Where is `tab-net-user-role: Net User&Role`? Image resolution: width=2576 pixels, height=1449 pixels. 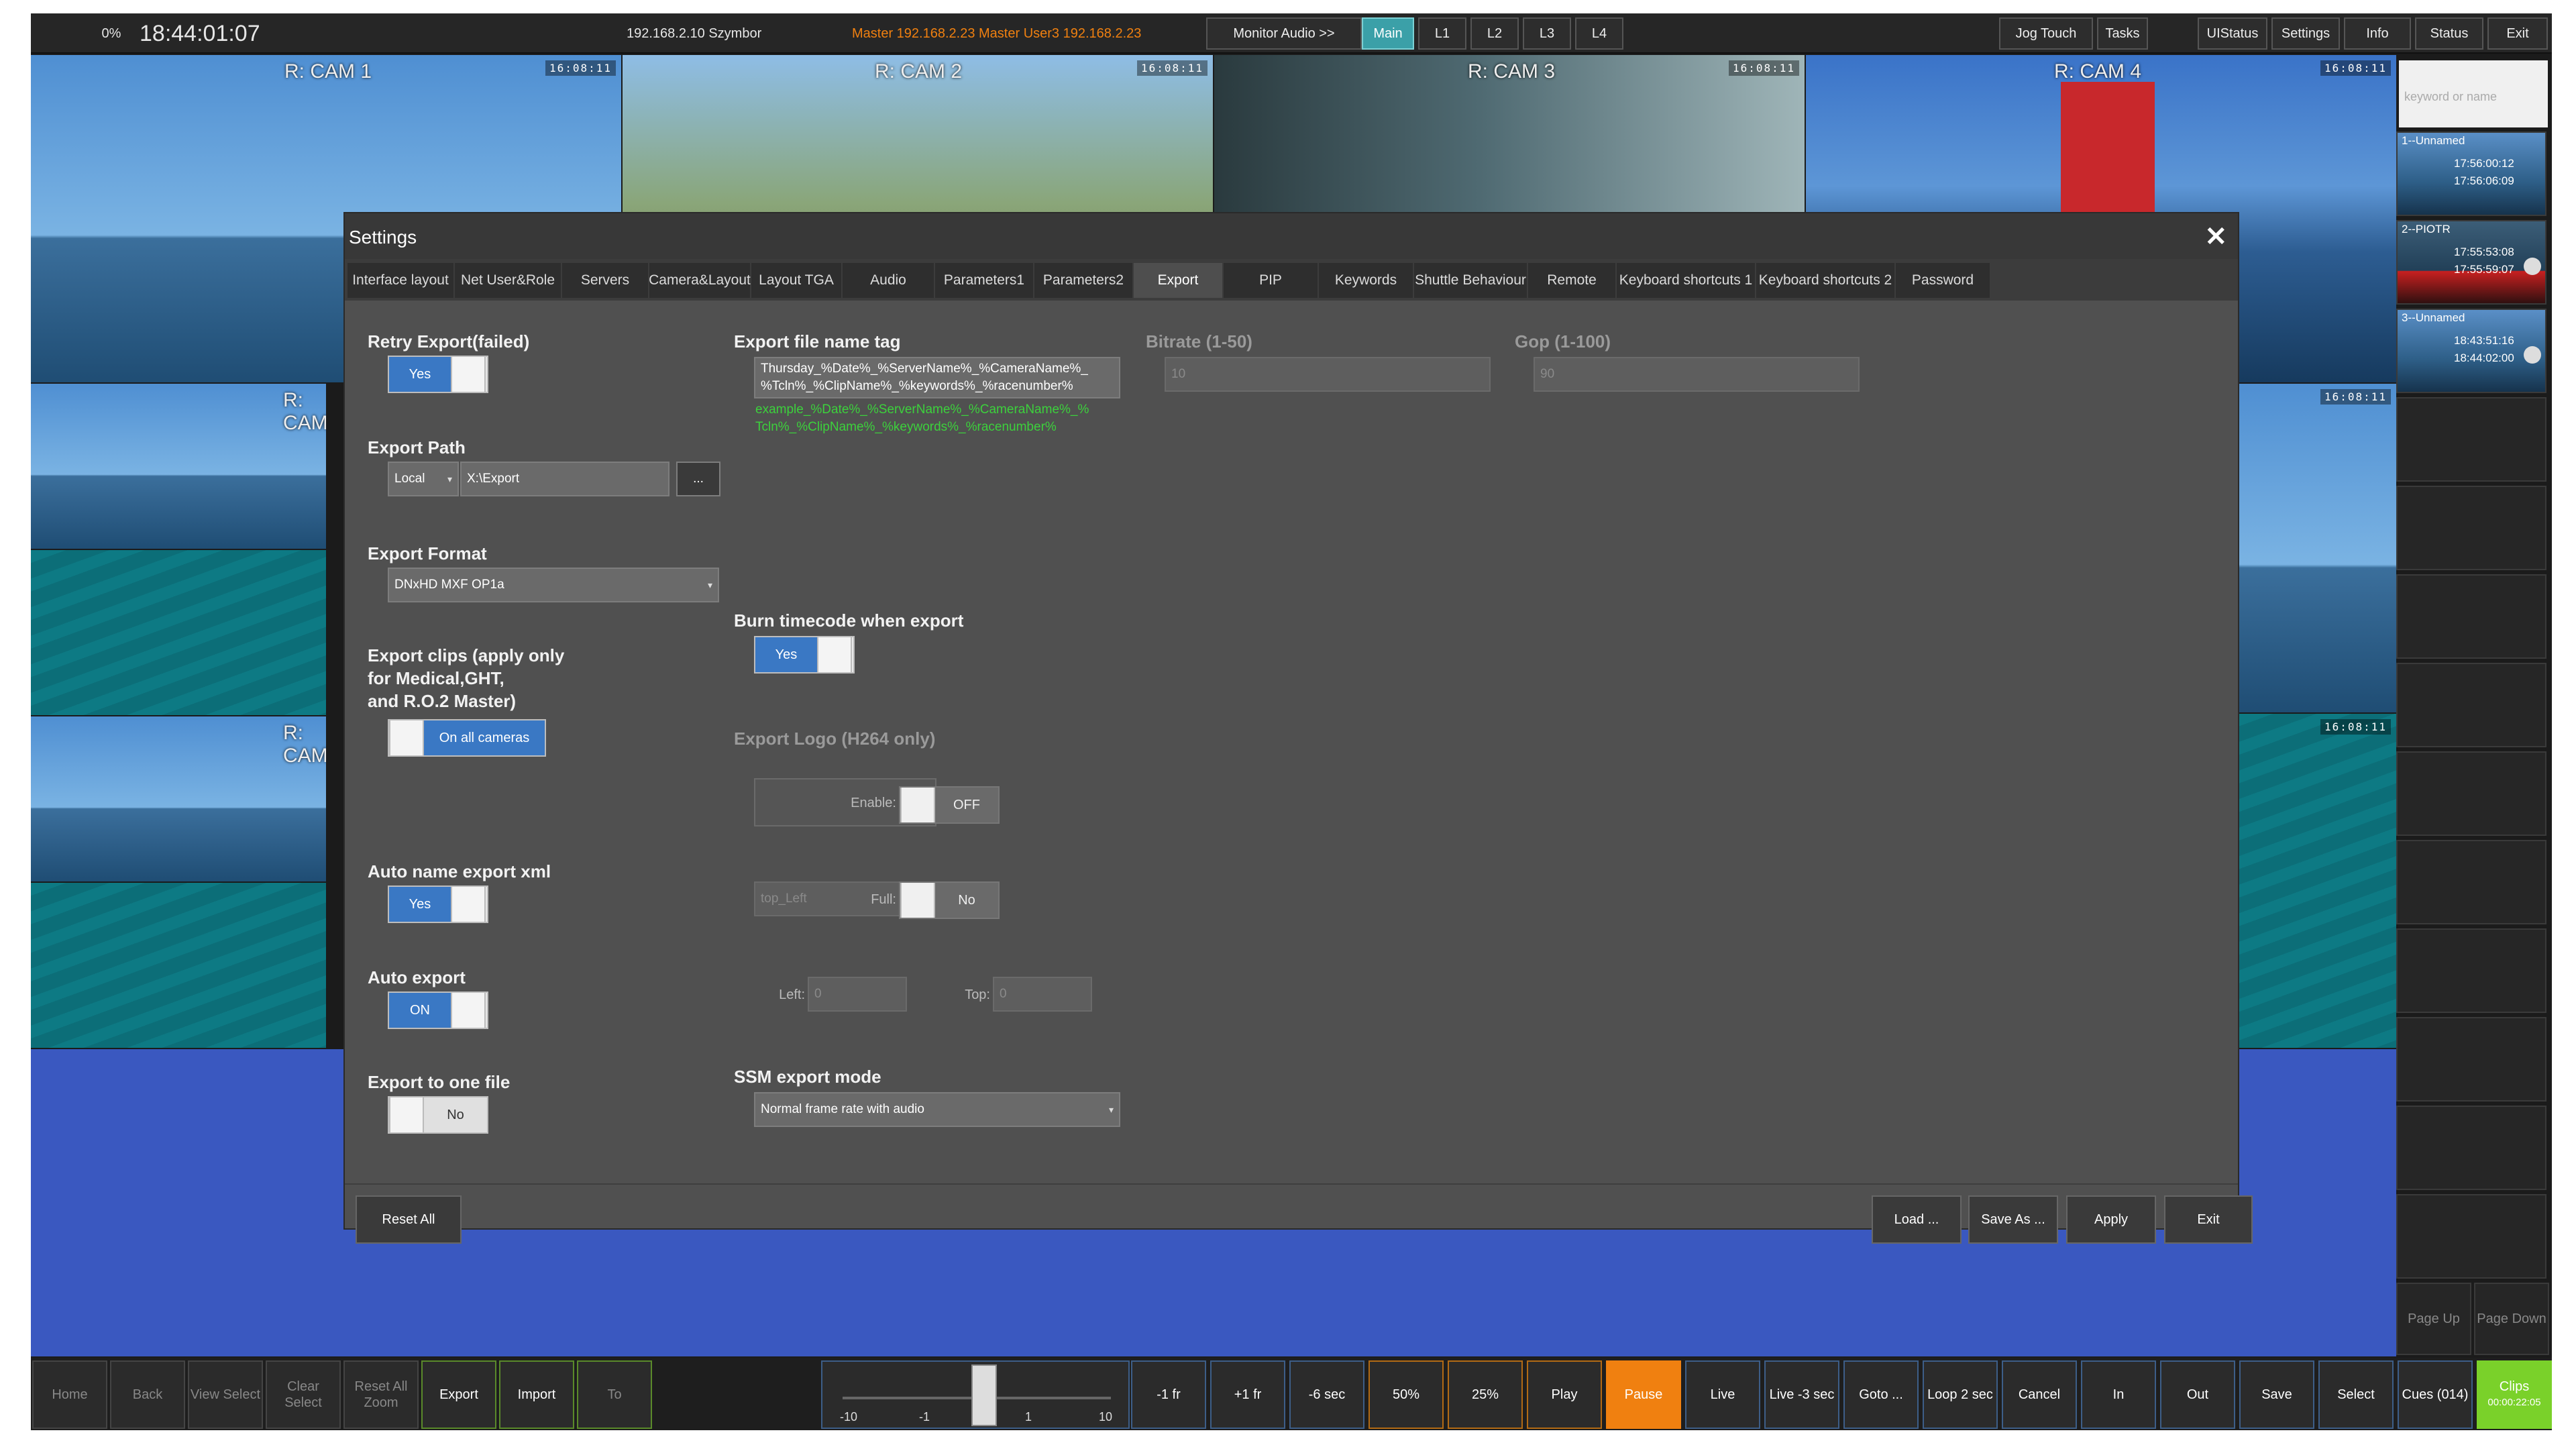 tab-net-user-role: Net User&Role is located at coordinates (508, 280).